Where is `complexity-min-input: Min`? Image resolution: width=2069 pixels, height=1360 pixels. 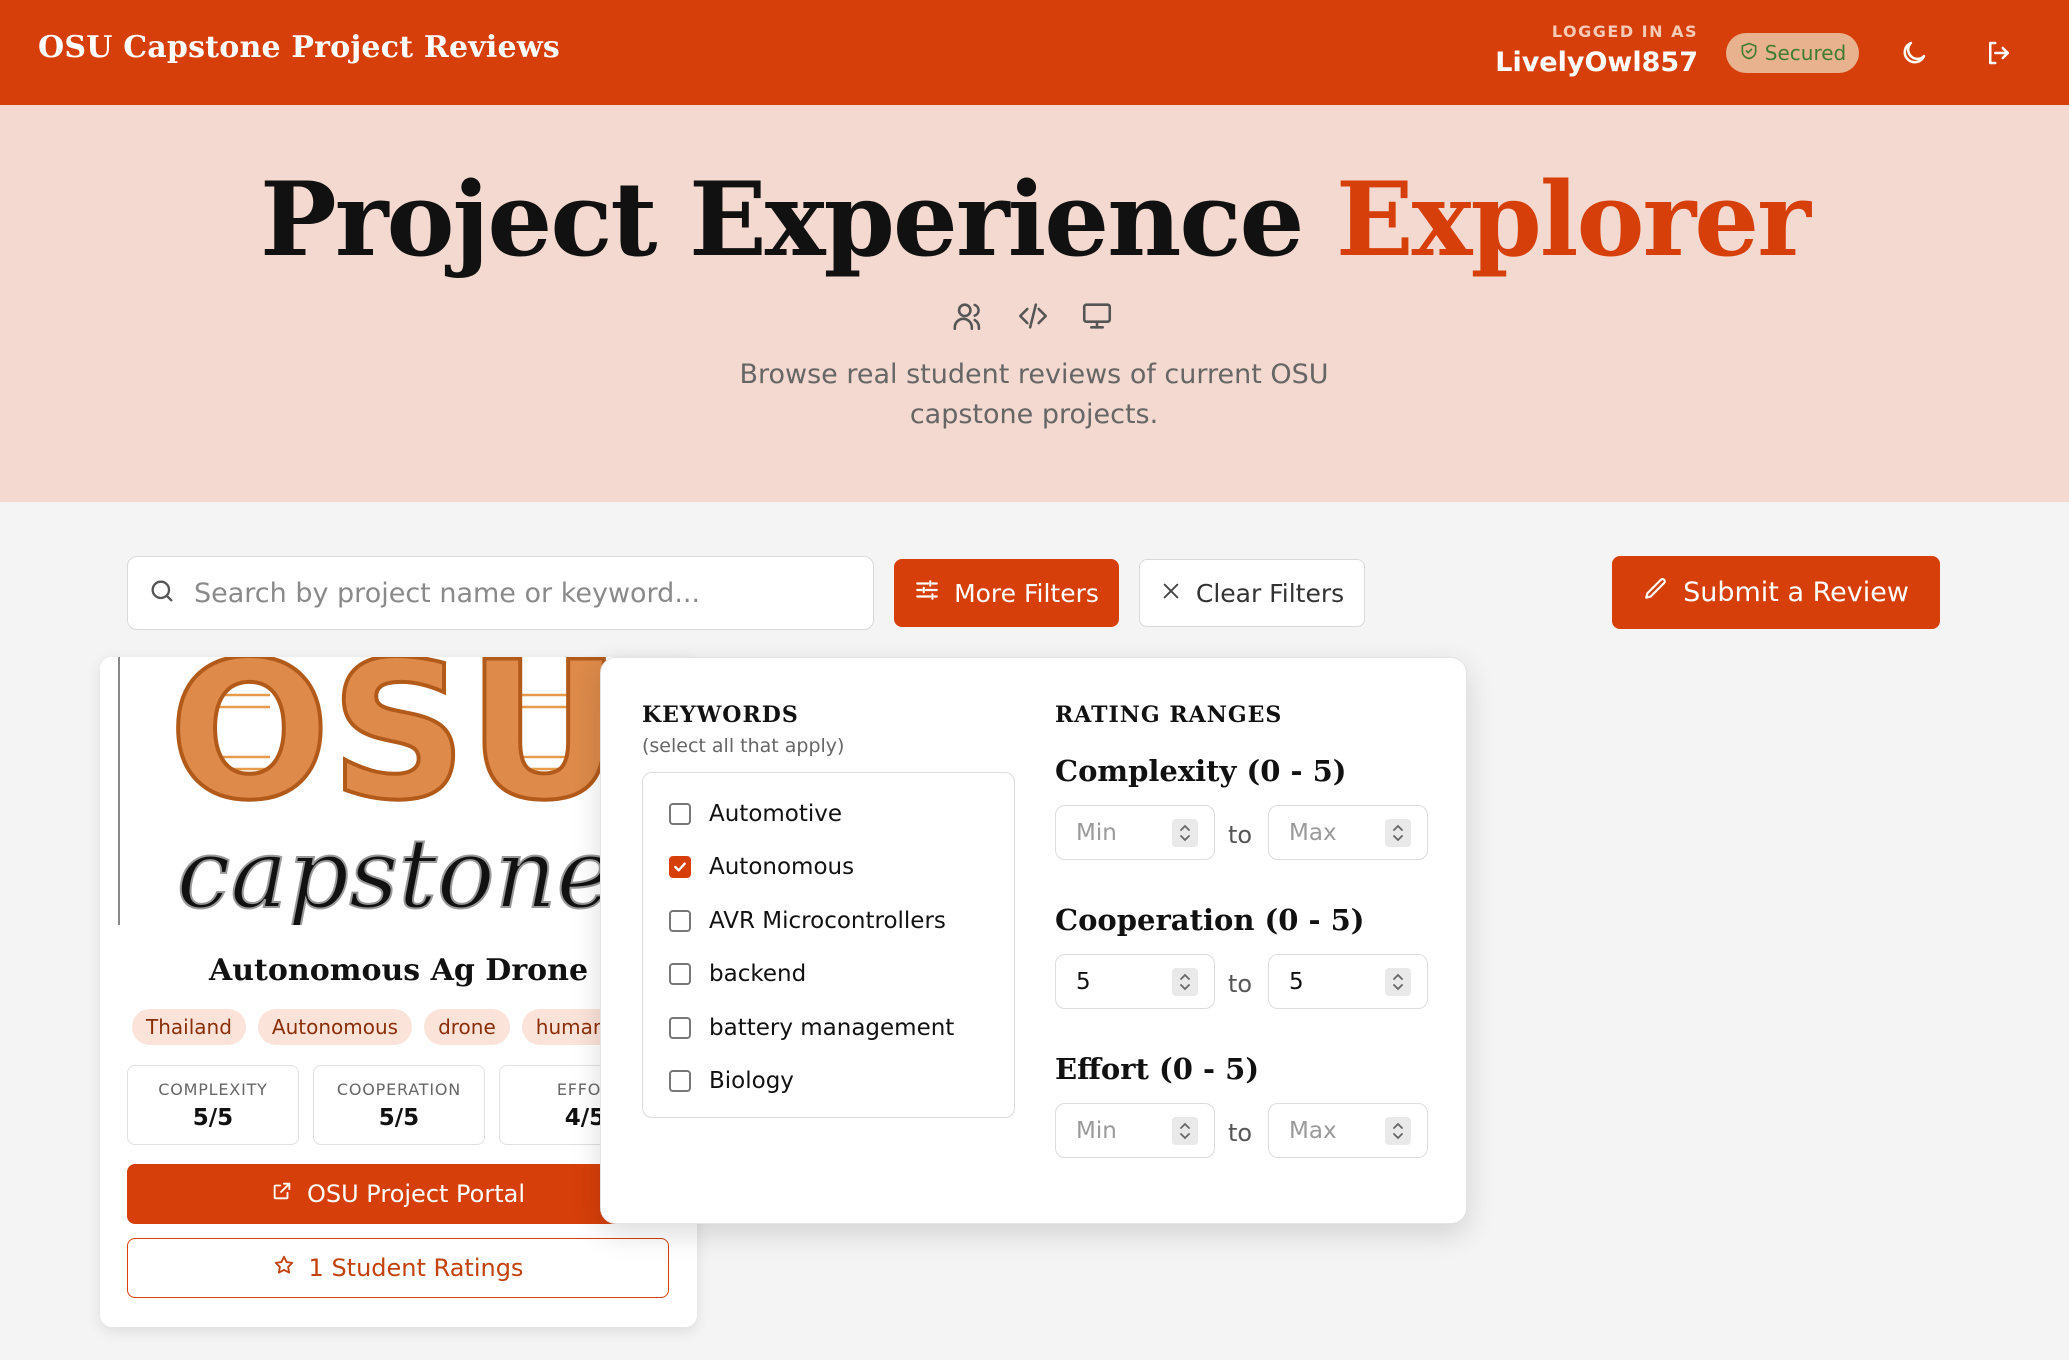 complexity-min-input: Min is located at coordinates (1135, 832).